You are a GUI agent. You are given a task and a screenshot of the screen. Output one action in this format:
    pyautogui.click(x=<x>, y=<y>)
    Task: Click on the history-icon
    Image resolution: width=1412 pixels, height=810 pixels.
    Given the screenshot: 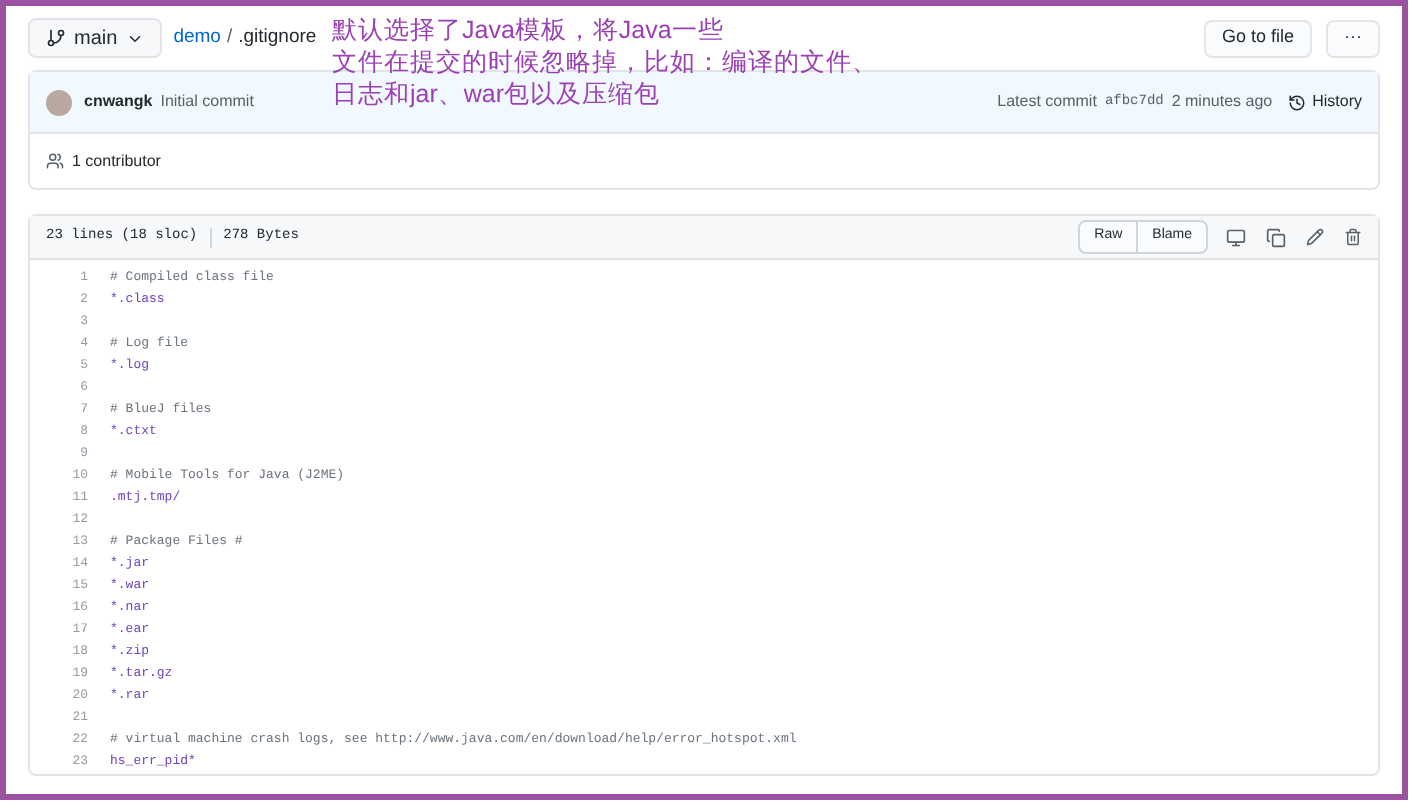 What is the action you would take?
    pyautogui.click(x=1297, y=102)
    